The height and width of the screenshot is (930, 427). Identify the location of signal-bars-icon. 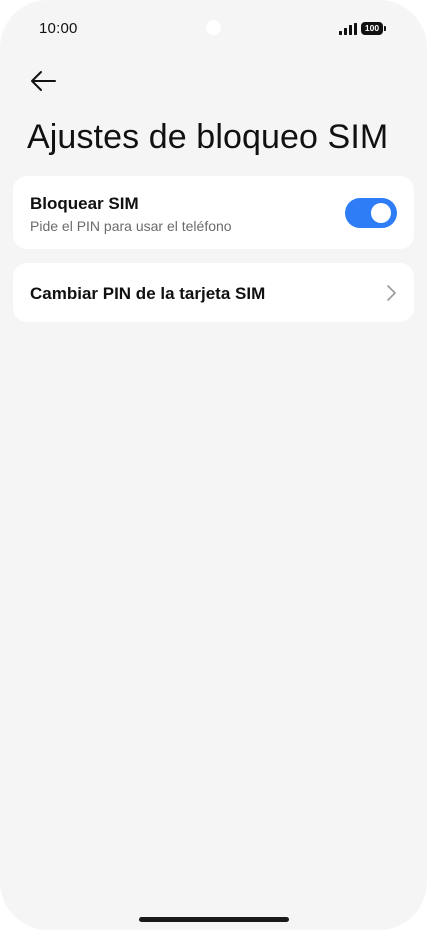
(348, 29).